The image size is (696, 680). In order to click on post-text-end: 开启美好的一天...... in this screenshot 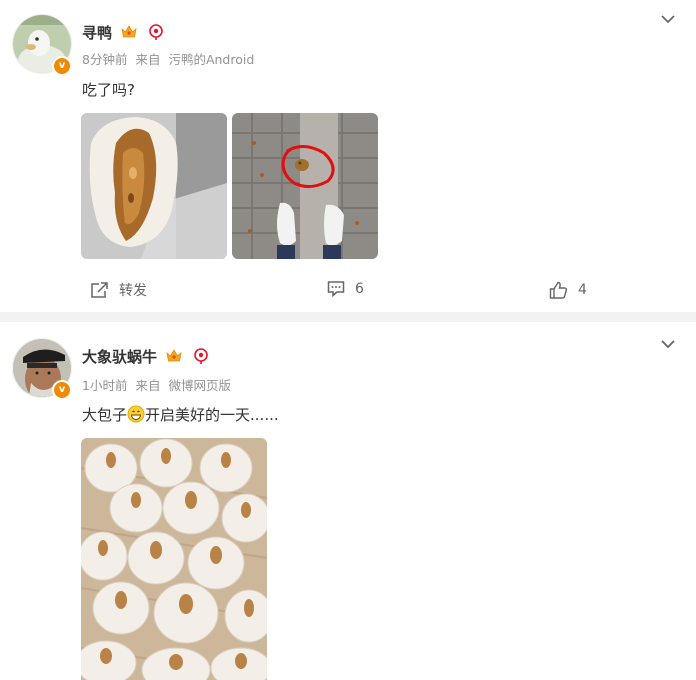, I will do `click(212, 415)`.